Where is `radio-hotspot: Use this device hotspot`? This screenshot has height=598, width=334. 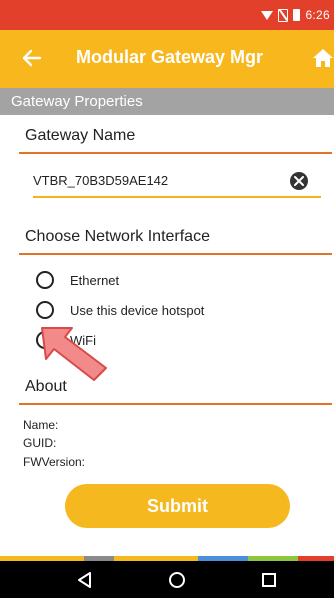
radio-hotspot: Use this device hotspot is located at coordinates (120, 310).